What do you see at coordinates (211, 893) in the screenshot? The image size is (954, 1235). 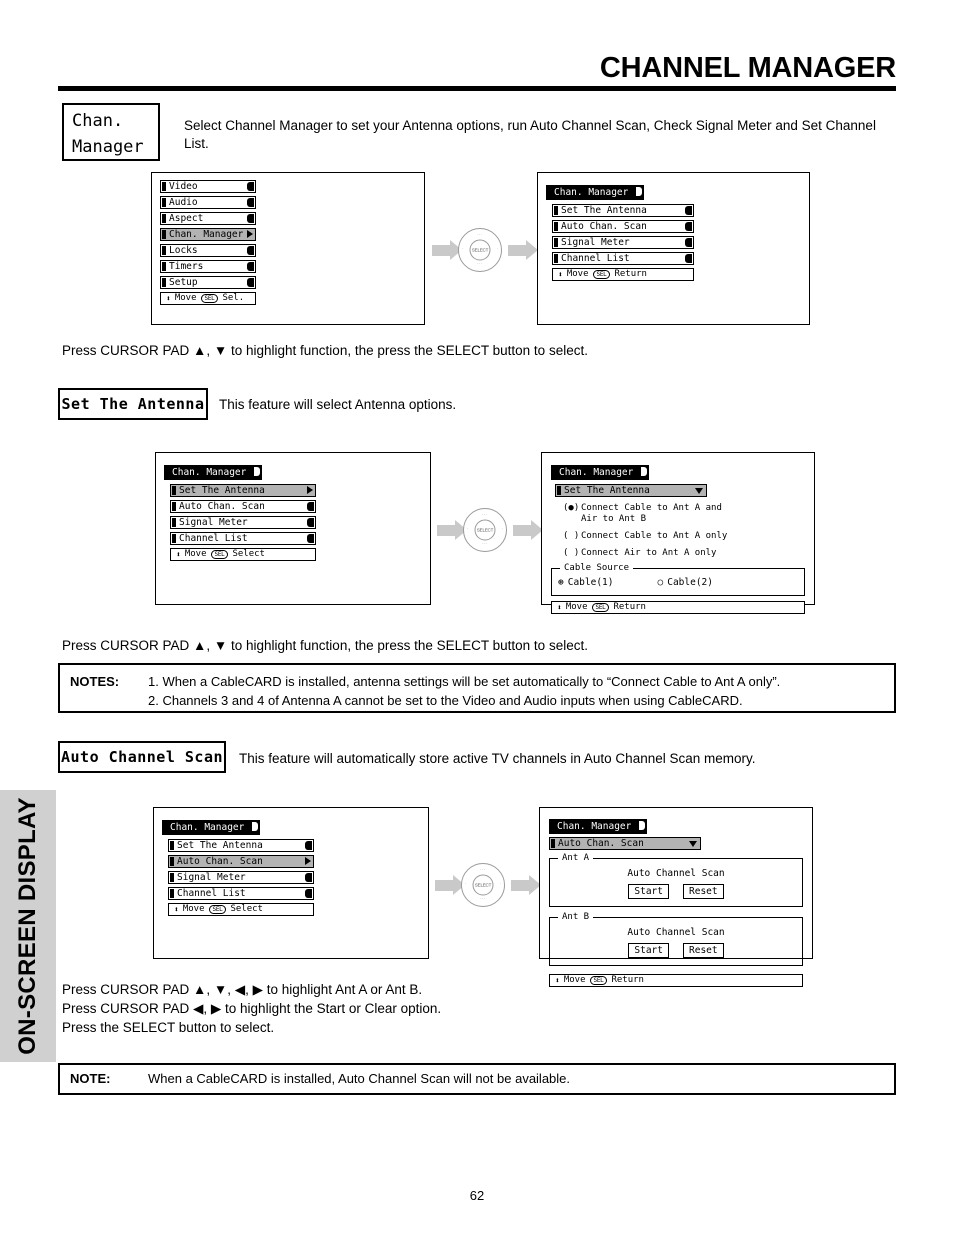 I see `menu-item-label: Channel List` at bounding box center [211, 893].